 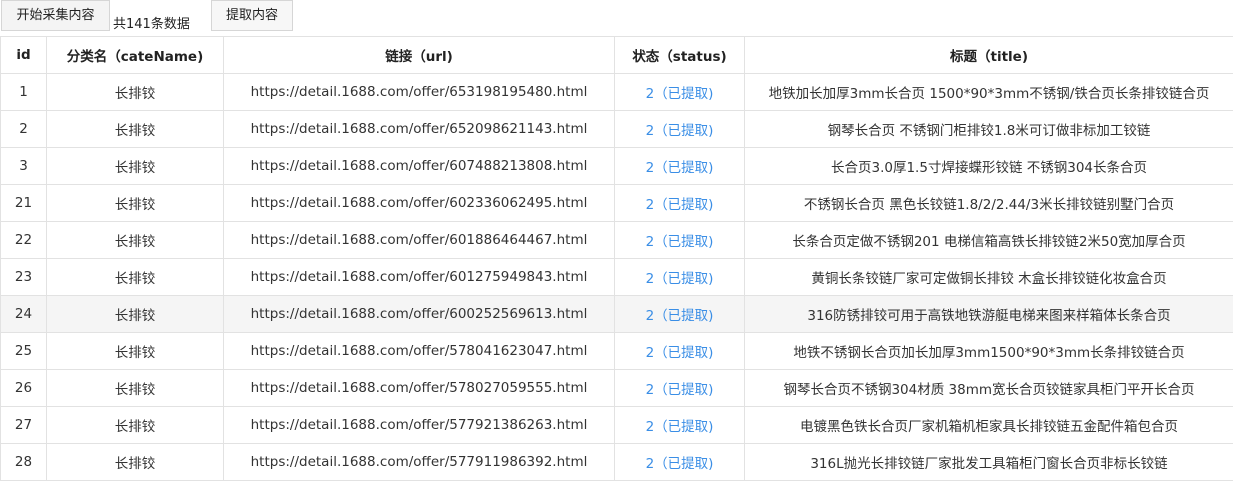 I want to click on cell-title: 长合页3.0厚1.5寸焊接蝶形铰链 不锈钢304长条合页, so click(x=989, y=166).